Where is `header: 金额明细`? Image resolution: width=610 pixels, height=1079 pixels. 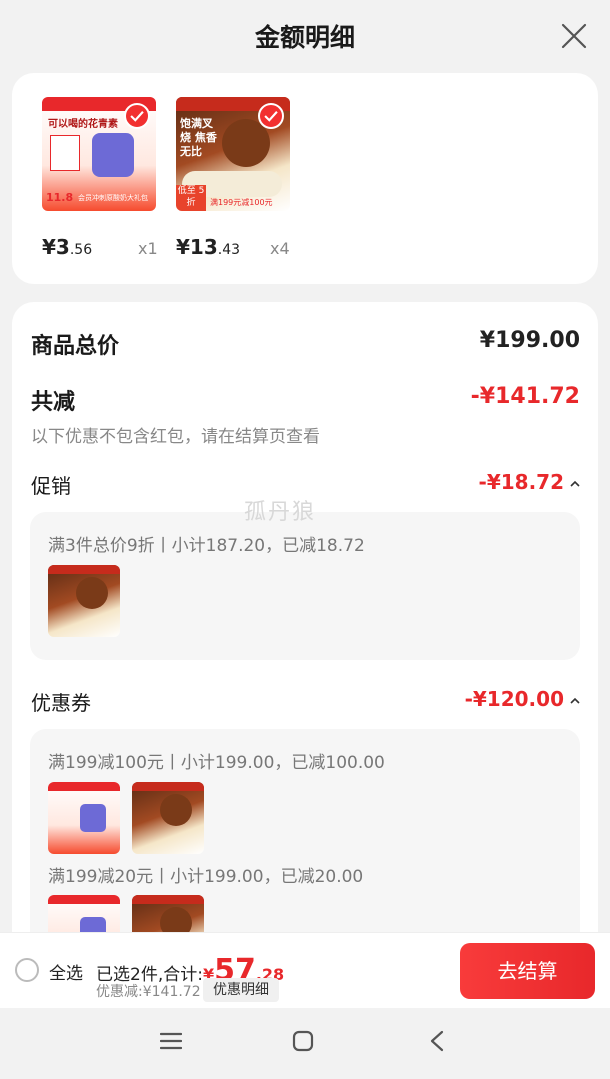
header: 金额明细 is located at coordinates (305, 36).